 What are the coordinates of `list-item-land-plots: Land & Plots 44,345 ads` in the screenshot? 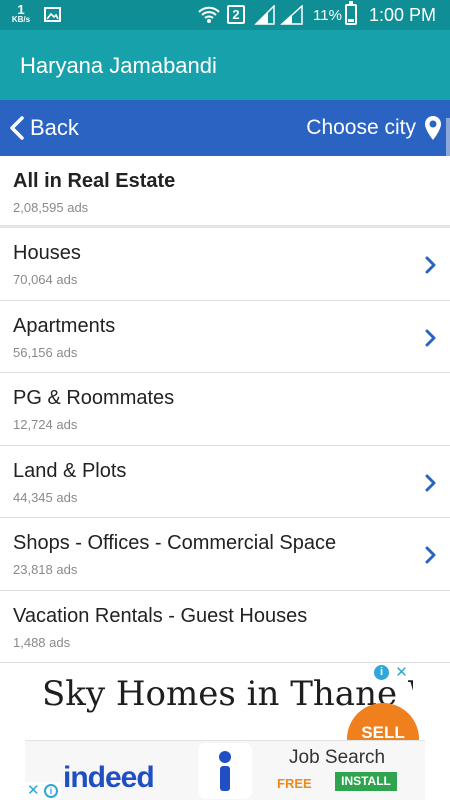 It's located at (225, 482).